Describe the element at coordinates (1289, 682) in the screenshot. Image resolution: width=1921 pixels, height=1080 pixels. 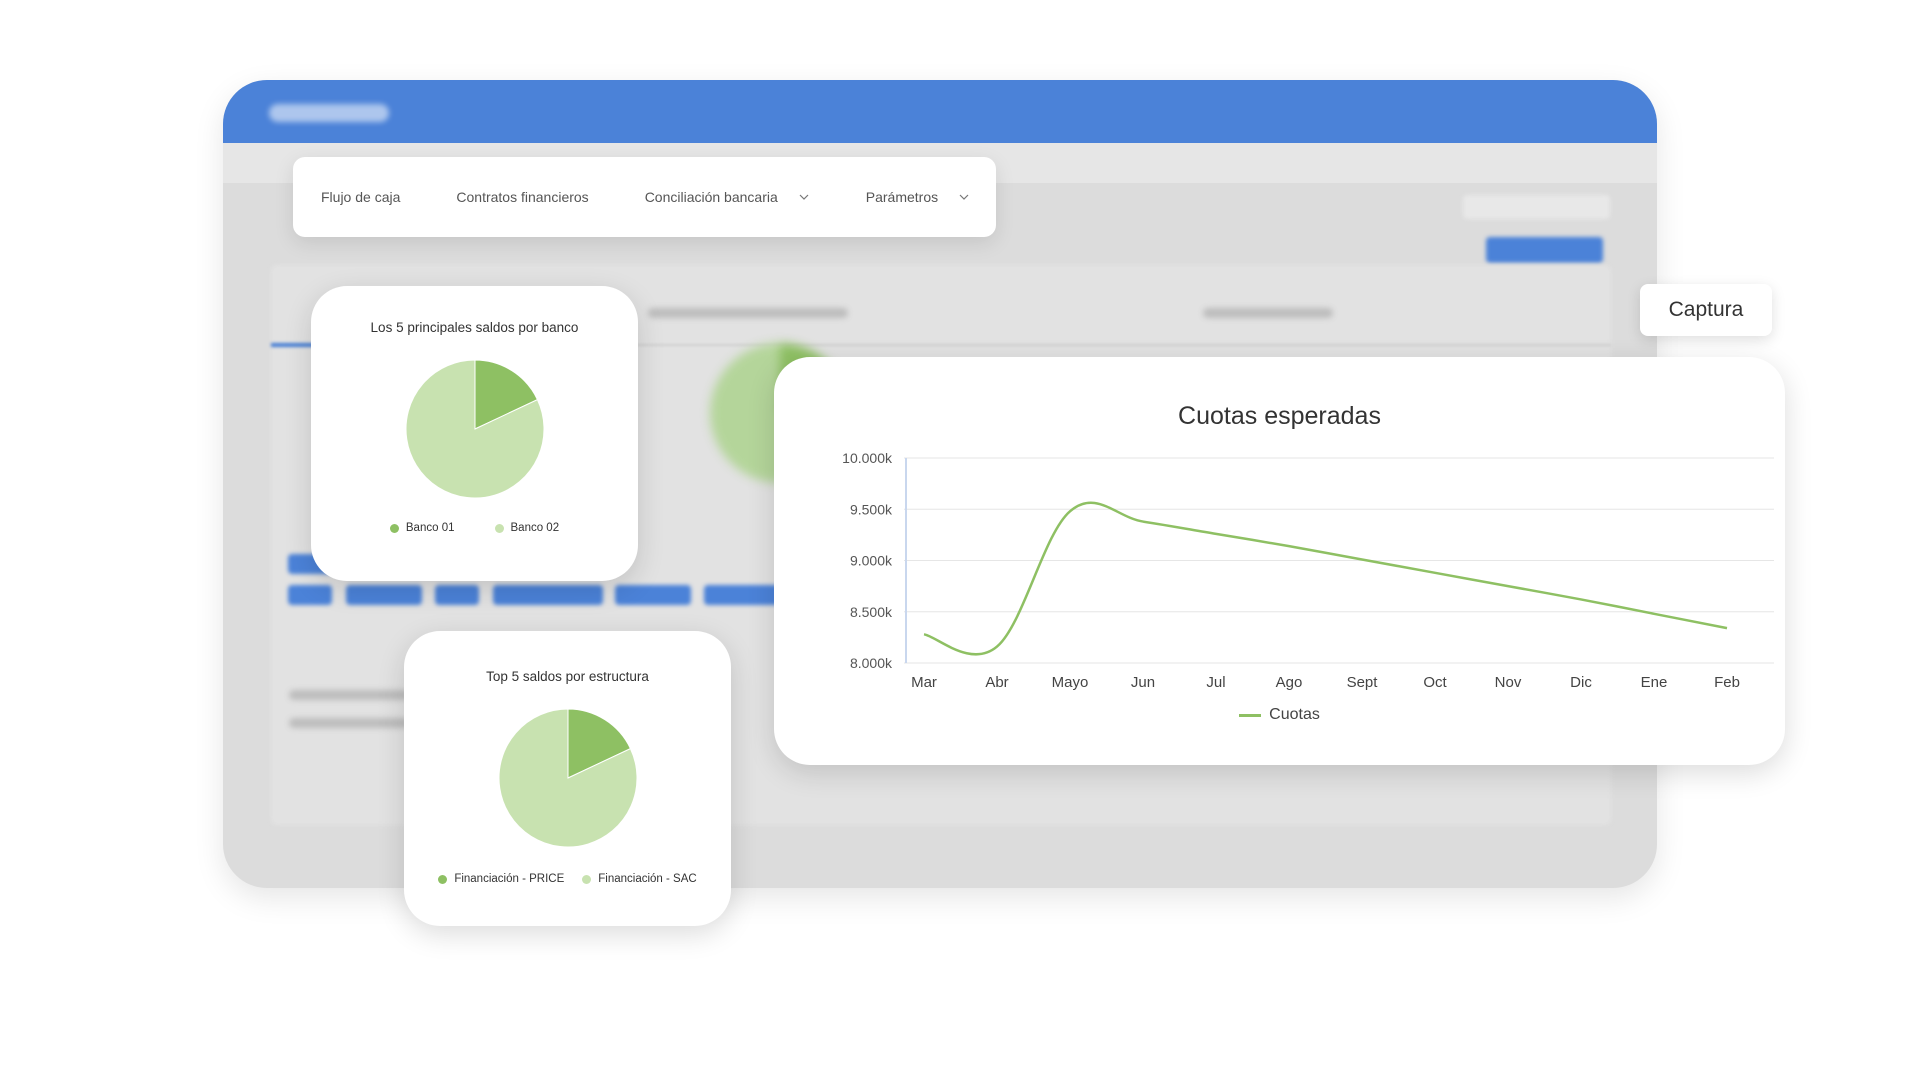
I see `x-tick-label: Ago` at that location.